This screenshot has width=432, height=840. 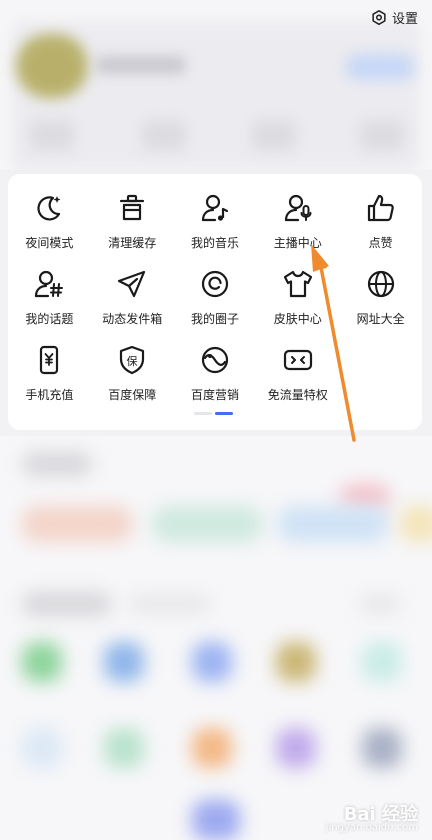 I want to click on menu-item-label: 百度营销, so click(x=214, y=395).